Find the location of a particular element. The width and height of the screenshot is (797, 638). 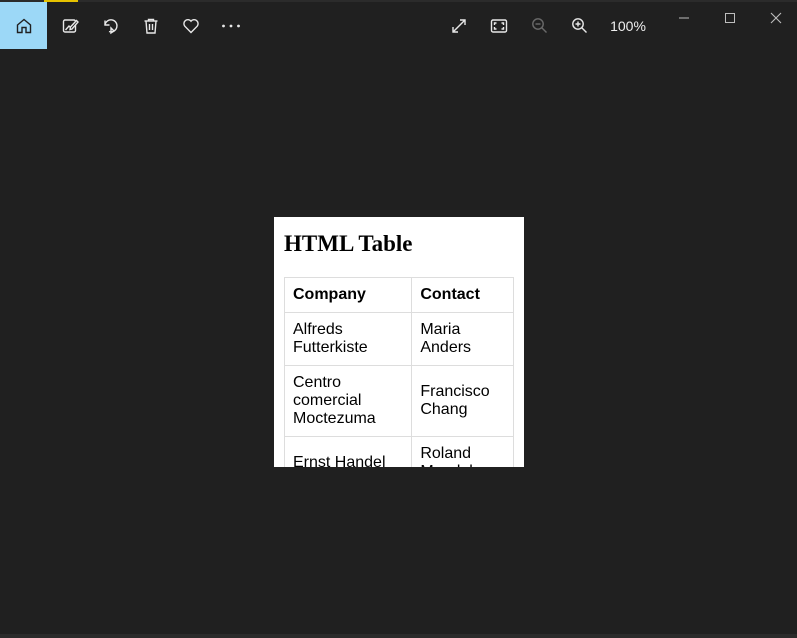

minimize-button is located at coordinates (684, 18).